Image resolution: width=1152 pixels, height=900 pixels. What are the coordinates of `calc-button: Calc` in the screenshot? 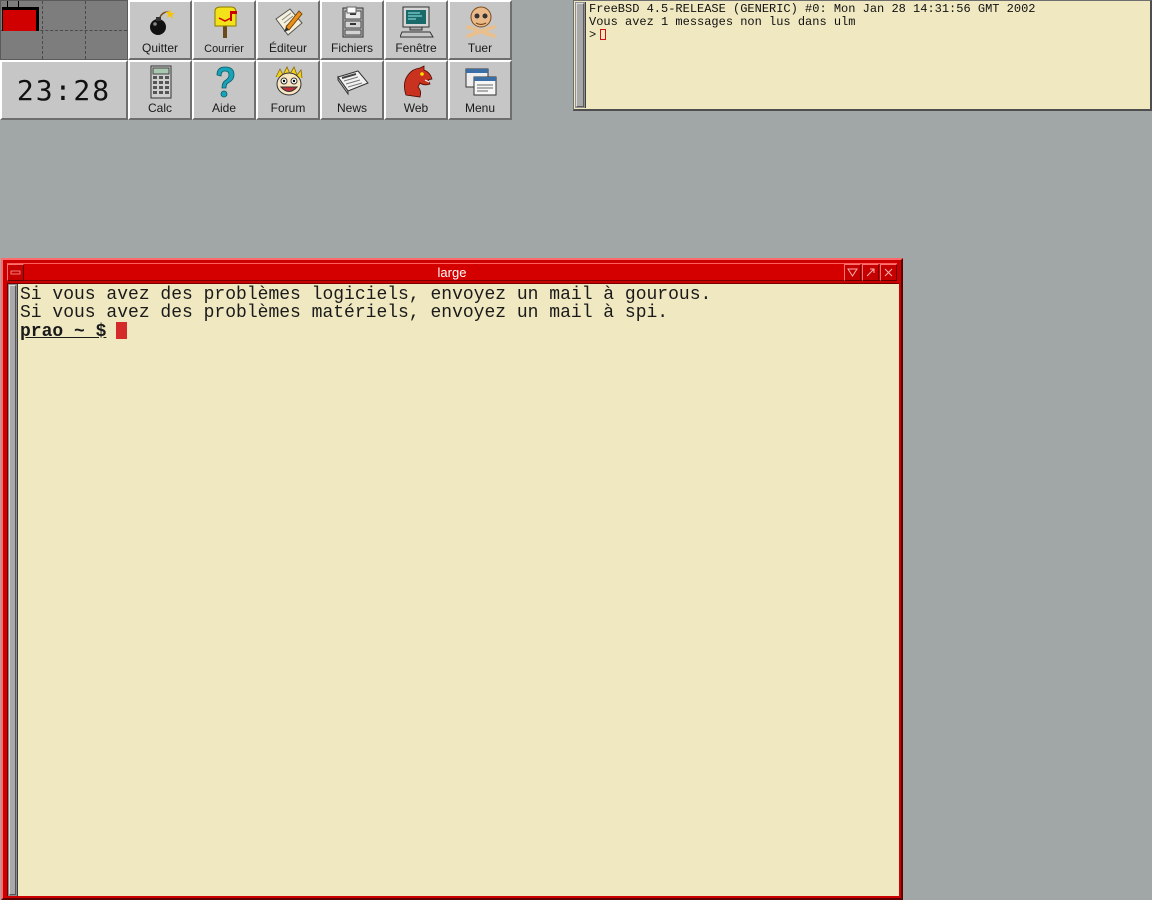 It's located at (160, 90).